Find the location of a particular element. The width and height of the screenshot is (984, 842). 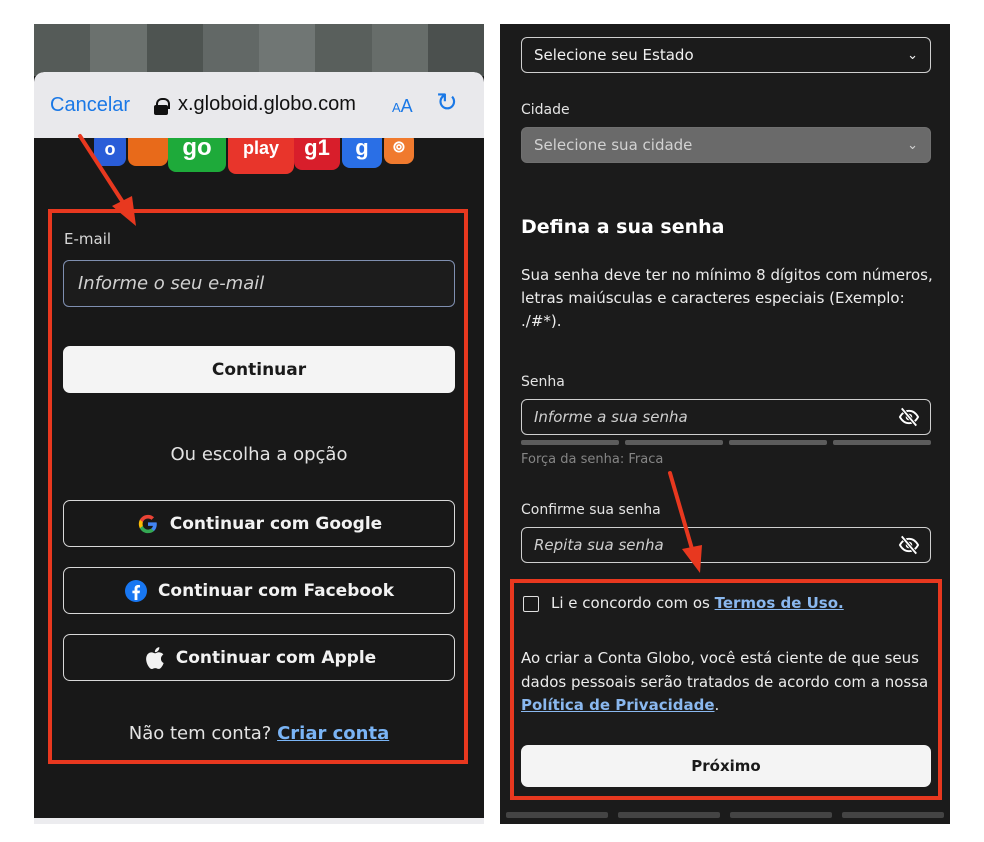

continue-apple-button: Continuar com Apple is located at coordinates (259, 657).